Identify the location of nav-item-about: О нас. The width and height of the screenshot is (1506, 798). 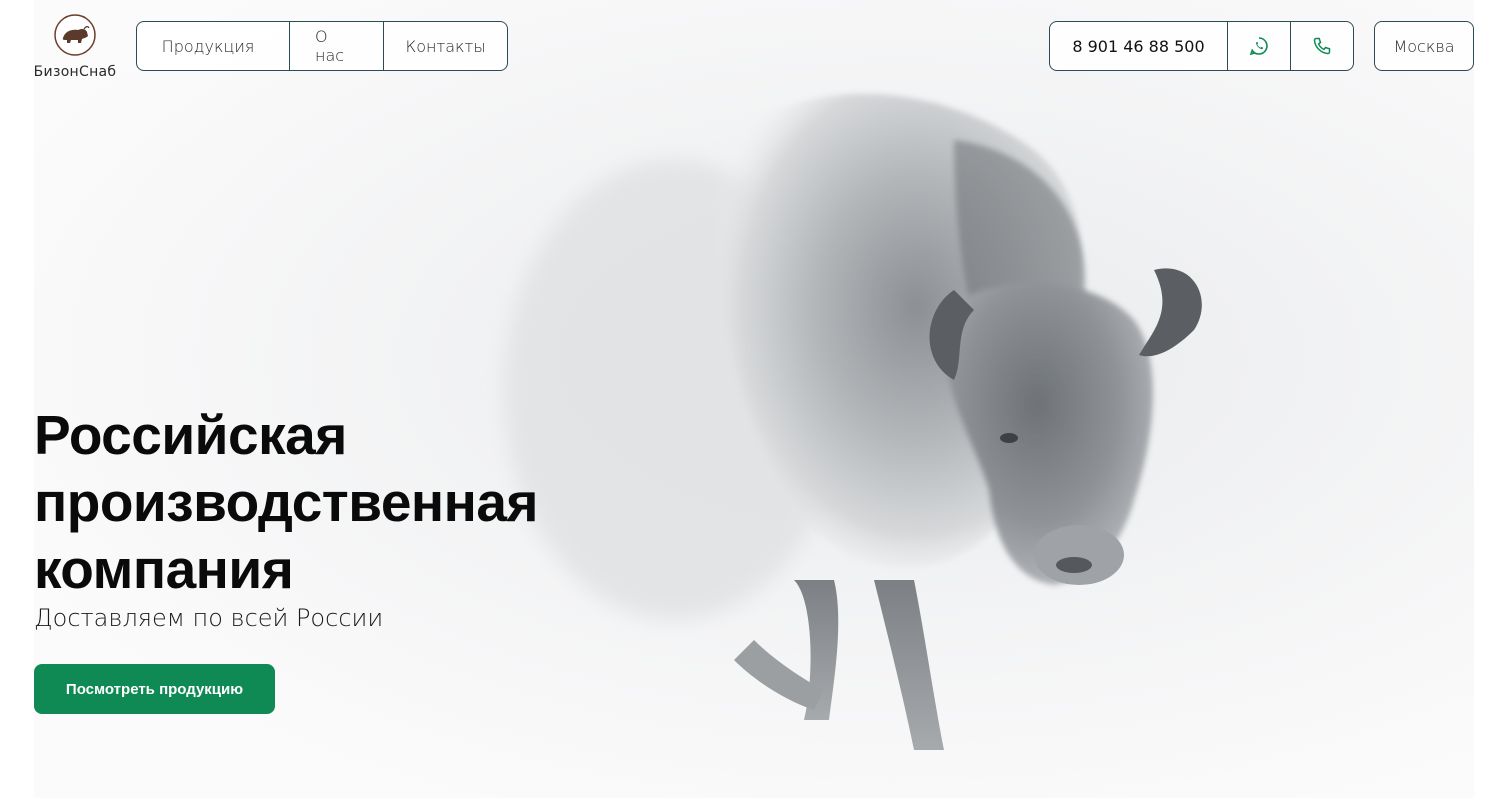
(336, 46).